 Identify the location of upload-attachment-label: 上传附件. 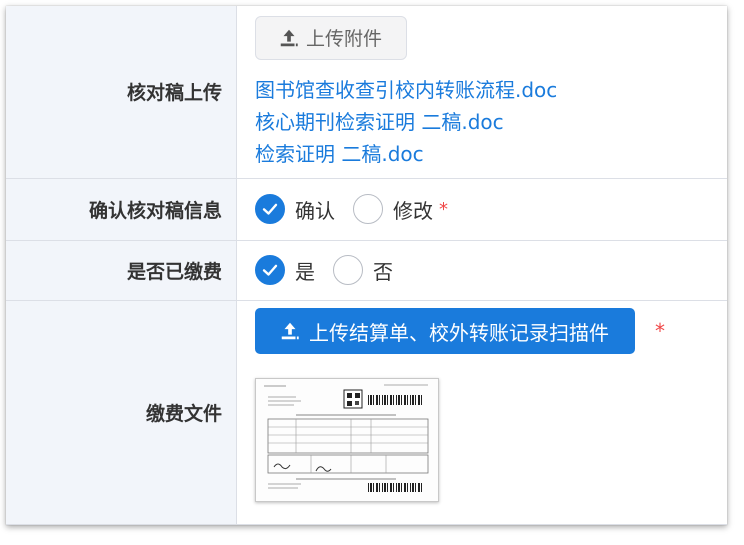
(344, 39).